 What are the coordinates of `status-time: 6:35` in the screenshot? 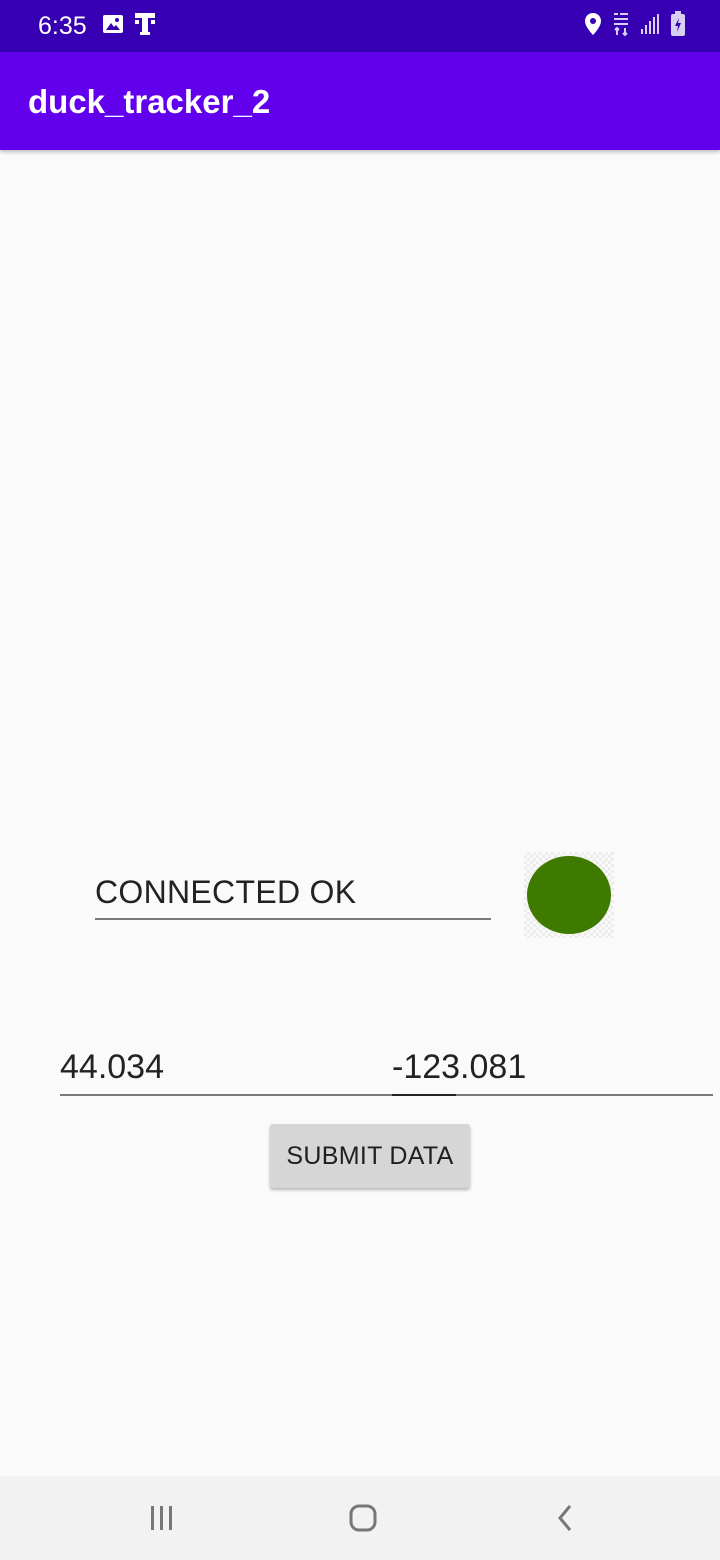 It's located at (62, 26).